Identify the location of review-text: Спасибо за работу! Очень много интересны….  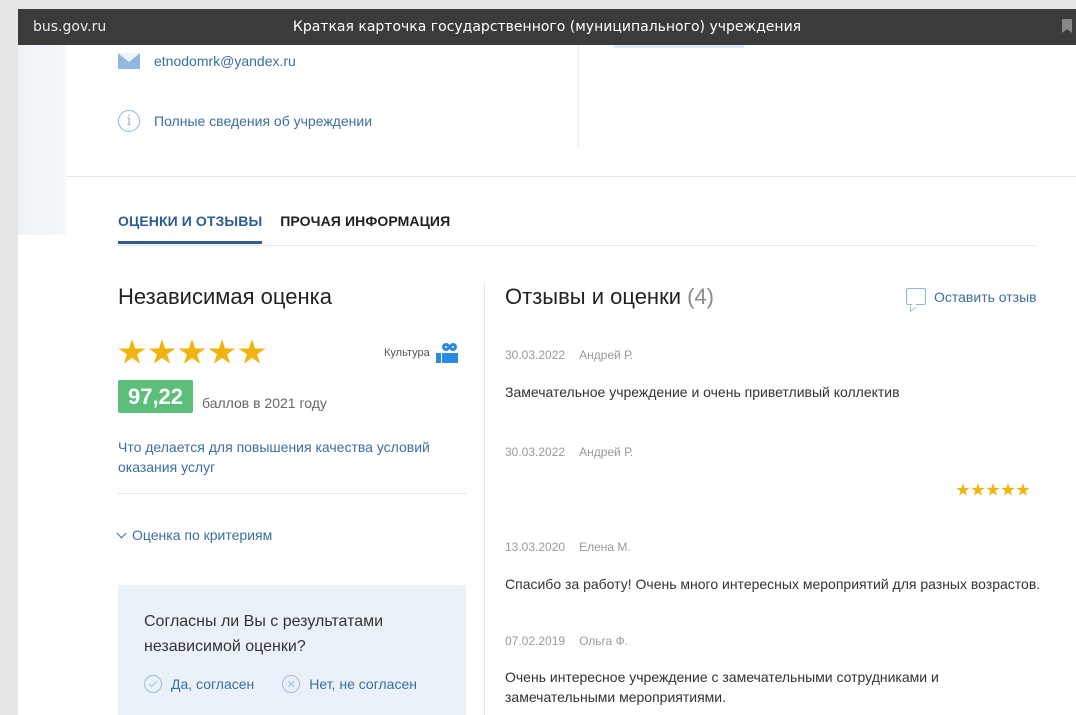
(773, 584).